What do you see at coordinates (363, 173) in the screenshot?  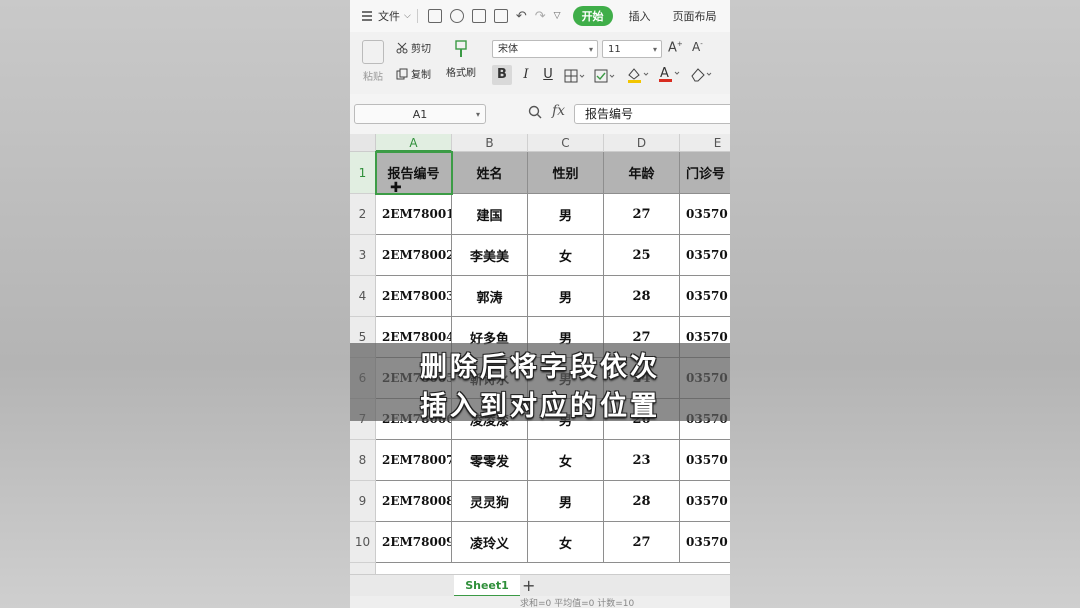 I see `row-header-1: 1` at bounding box center [363, 173].